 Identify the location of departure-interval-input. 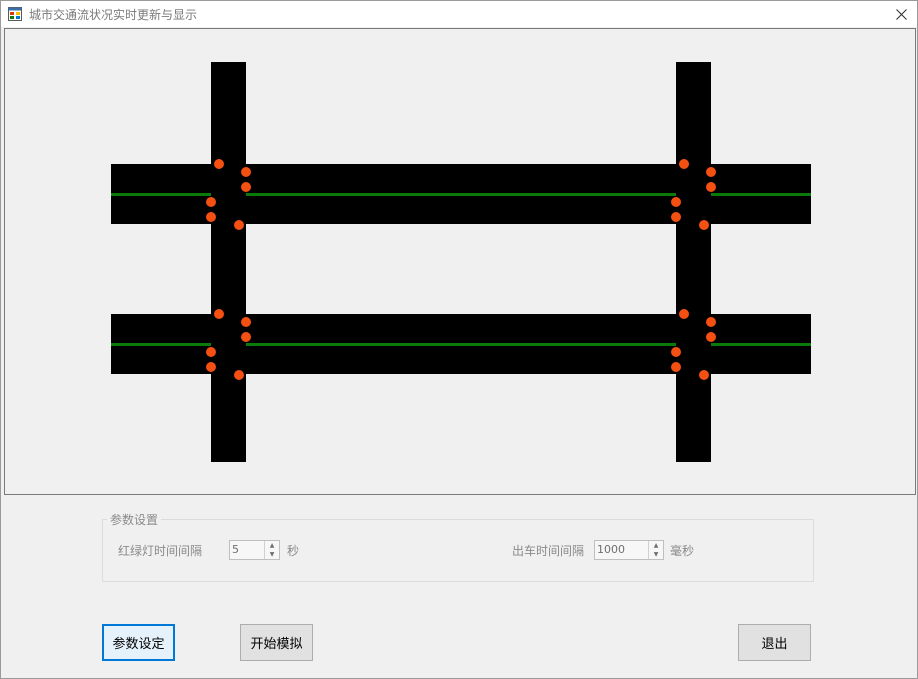
(622, 549).